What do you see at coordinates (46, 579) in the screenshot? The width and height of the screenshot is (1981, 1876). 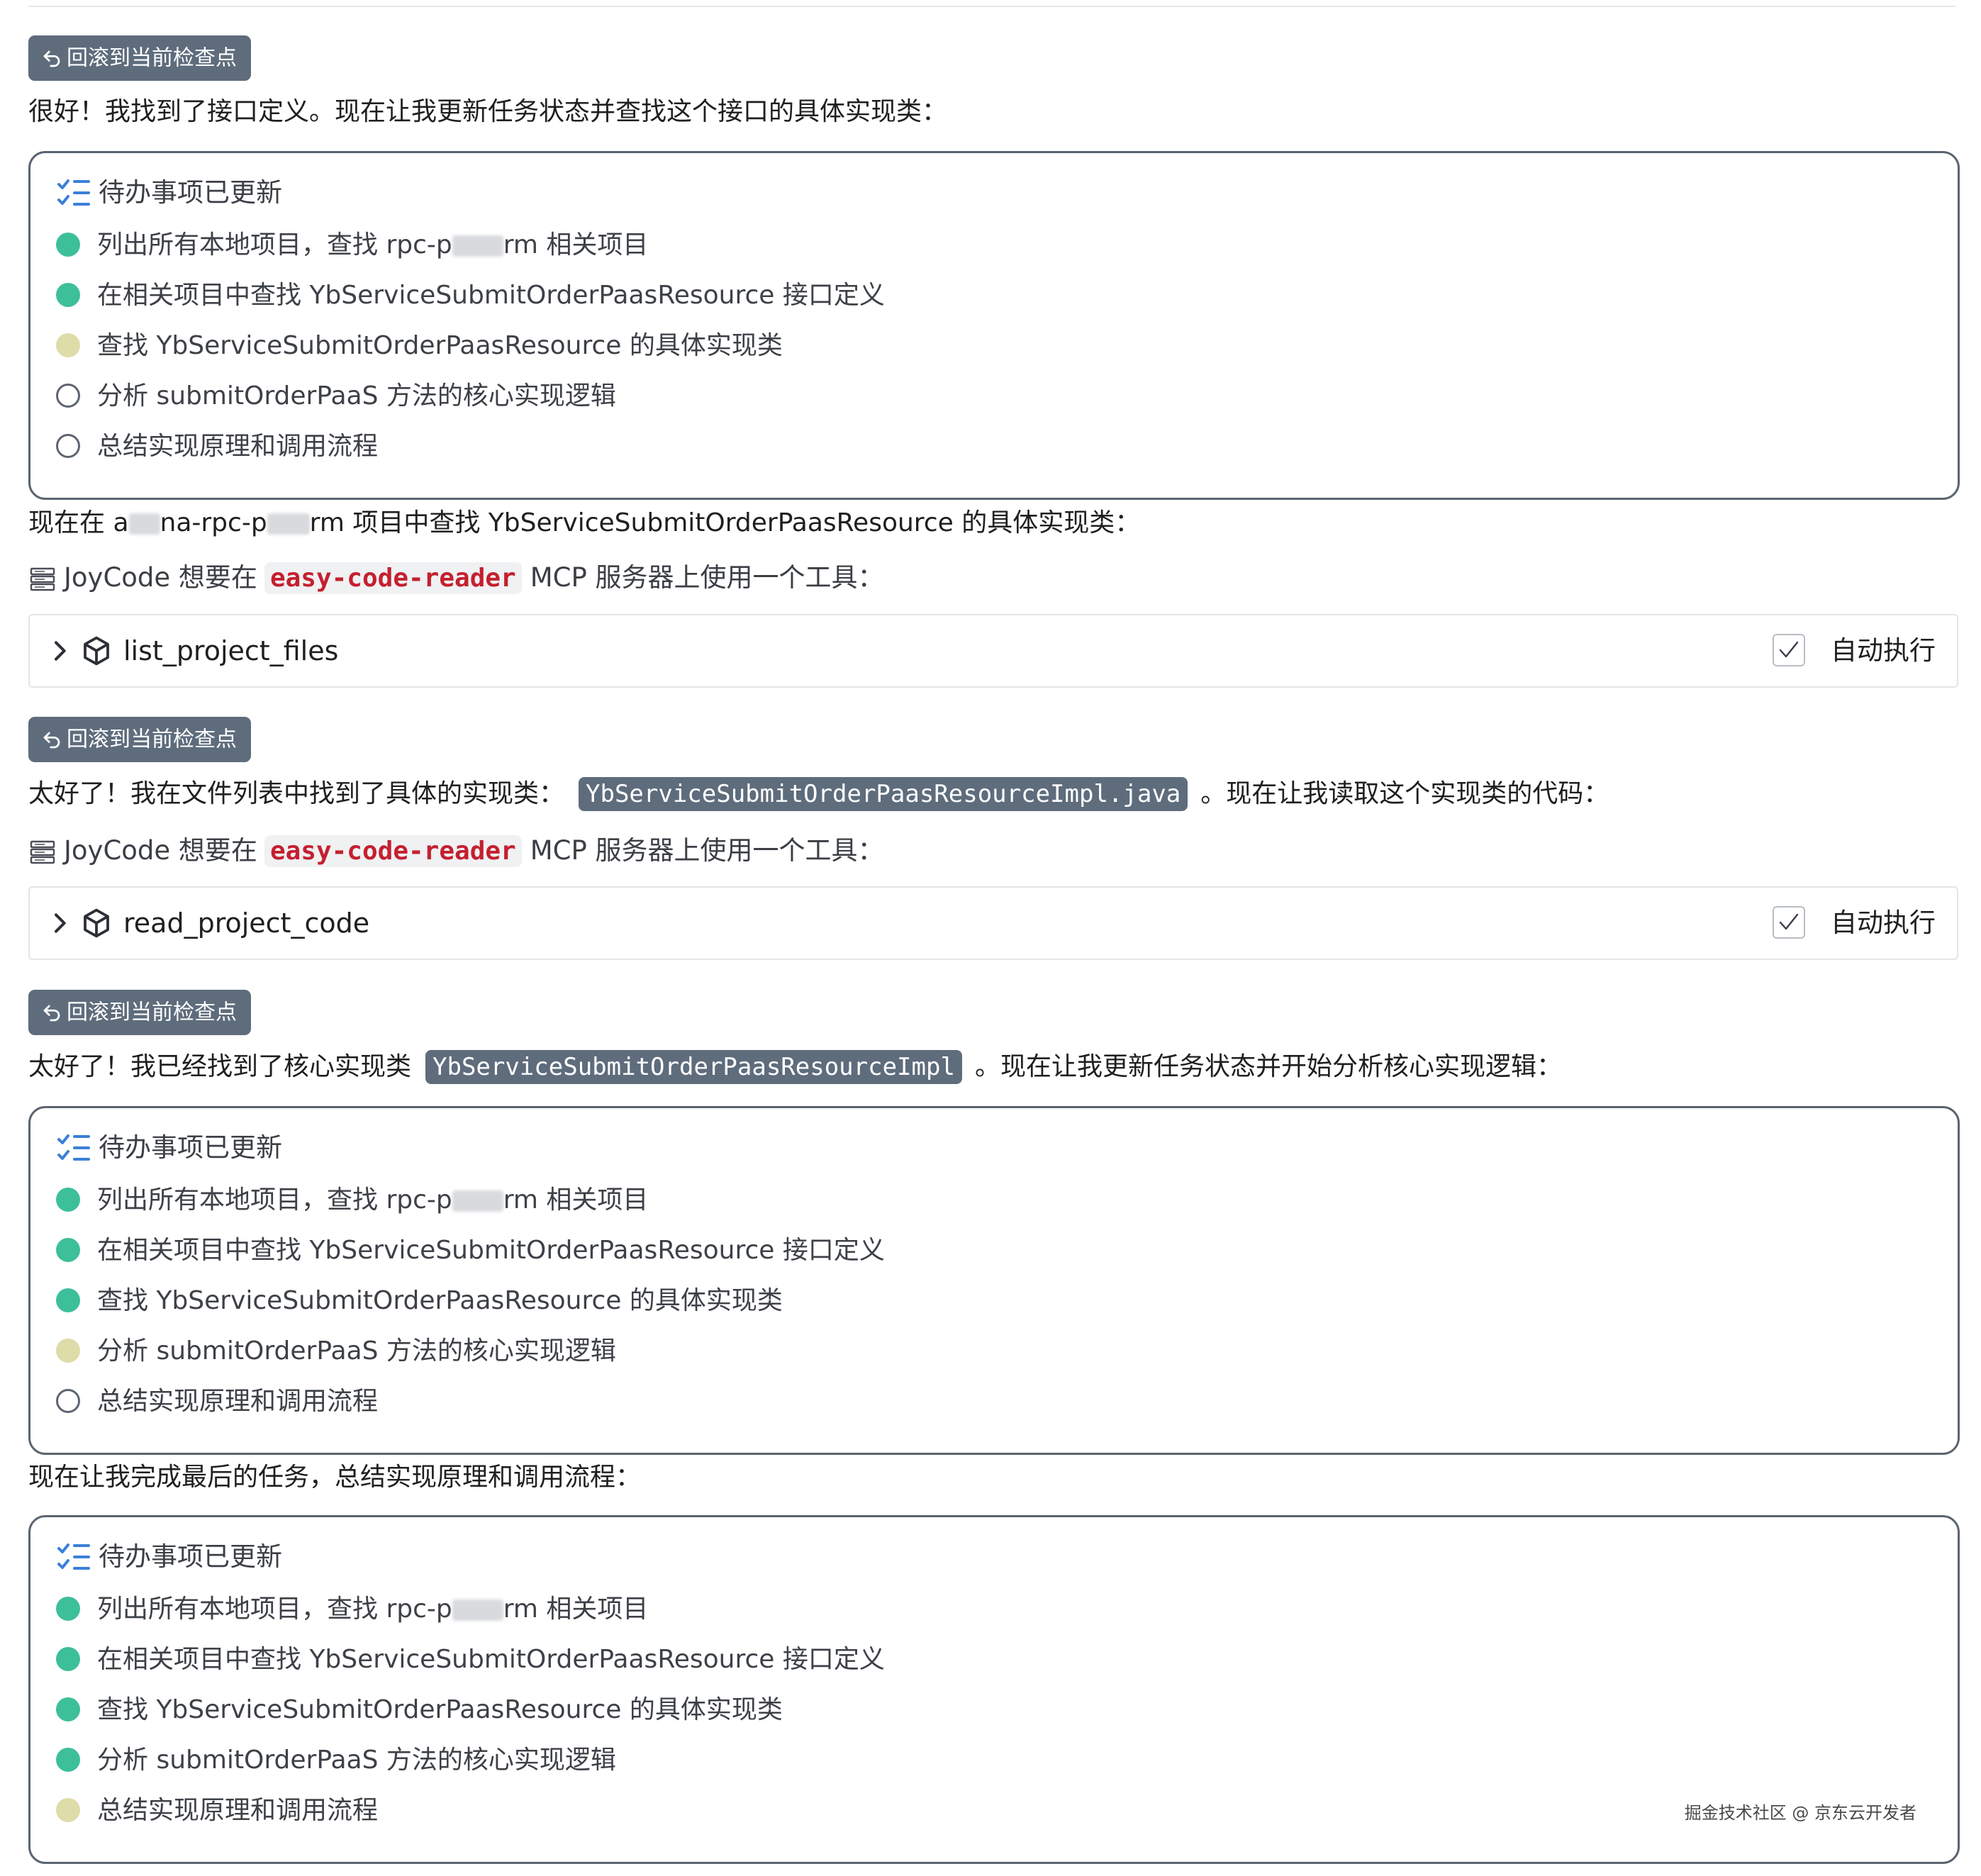 I see `server-icon` at bounding box center [46, 579].